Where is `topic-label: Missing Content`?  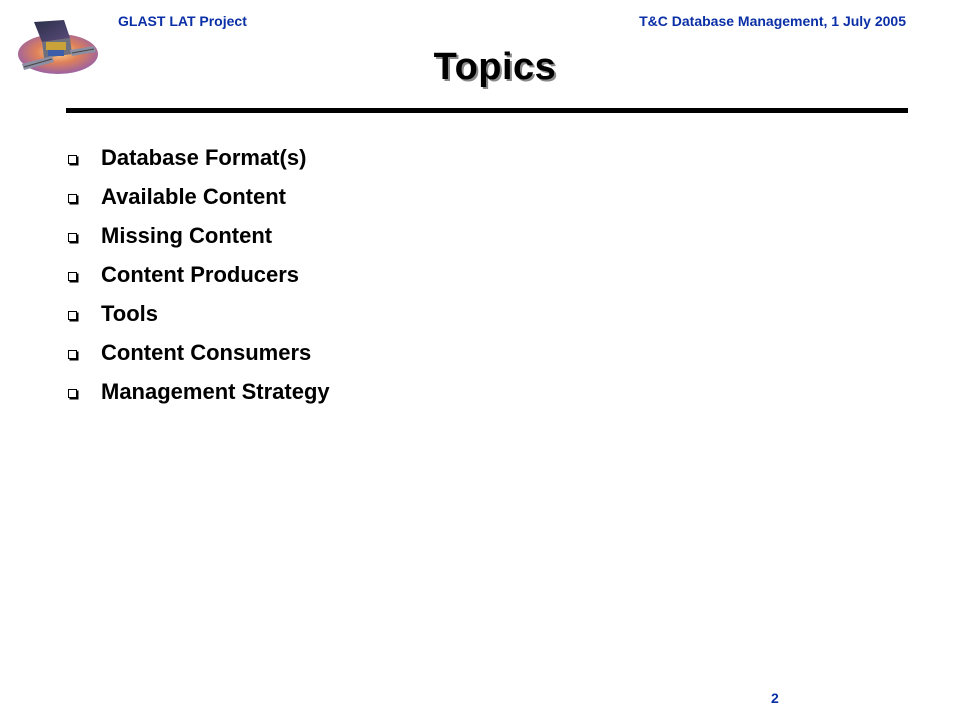
topic-label: Missing Content is located at coordinates (187, 235).